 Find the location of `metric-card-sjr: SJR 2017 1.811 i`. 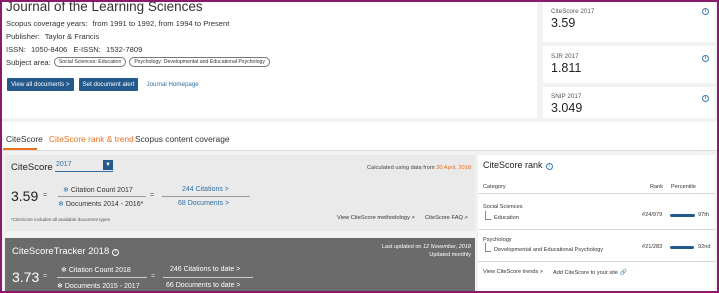

metric-card-sjr: SJR 2017 1.811 i is located at coordinates (629, 64).